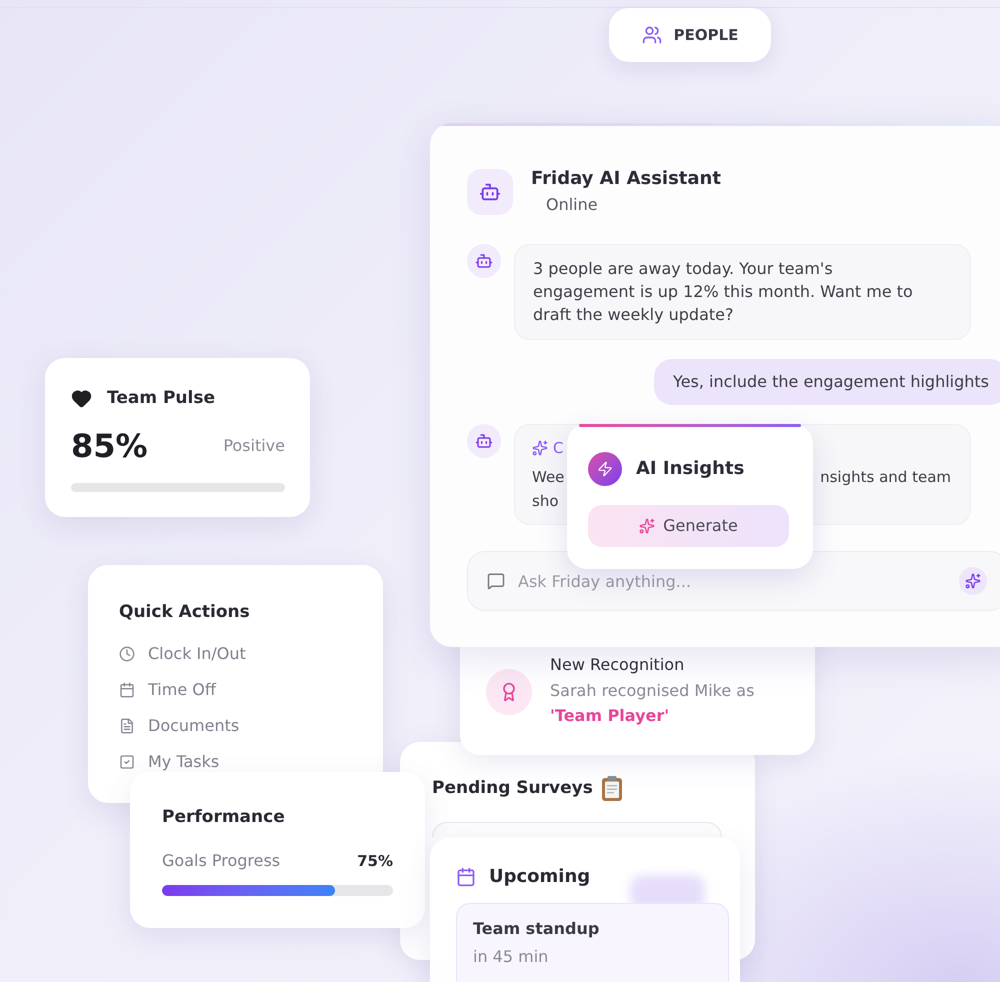 This screenshot has width=1000, height=982. Describe the element at coordinates (127, 654) in the screenshot. I see `clock-icon` at that location.